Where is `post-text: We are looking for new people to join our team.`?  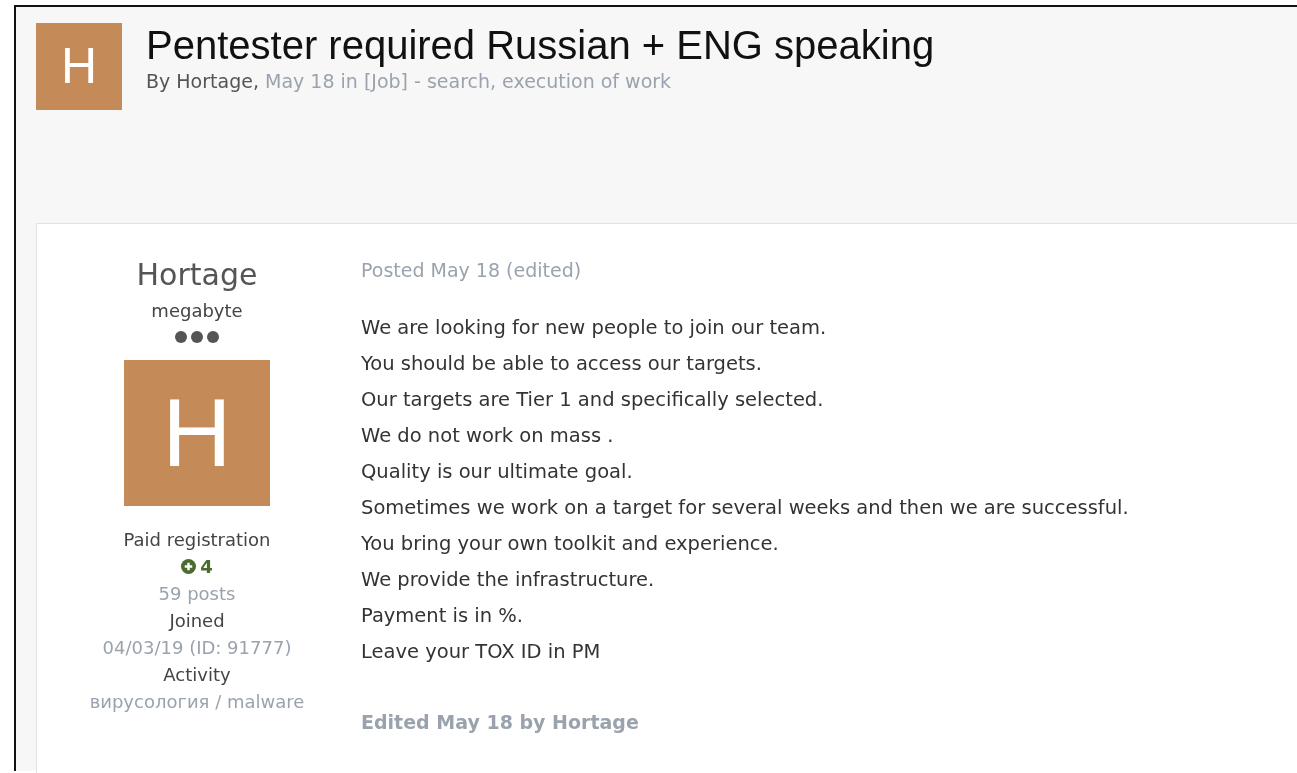 post-text: We are looking for new people to join our team. is located at coordinates (594, 328).